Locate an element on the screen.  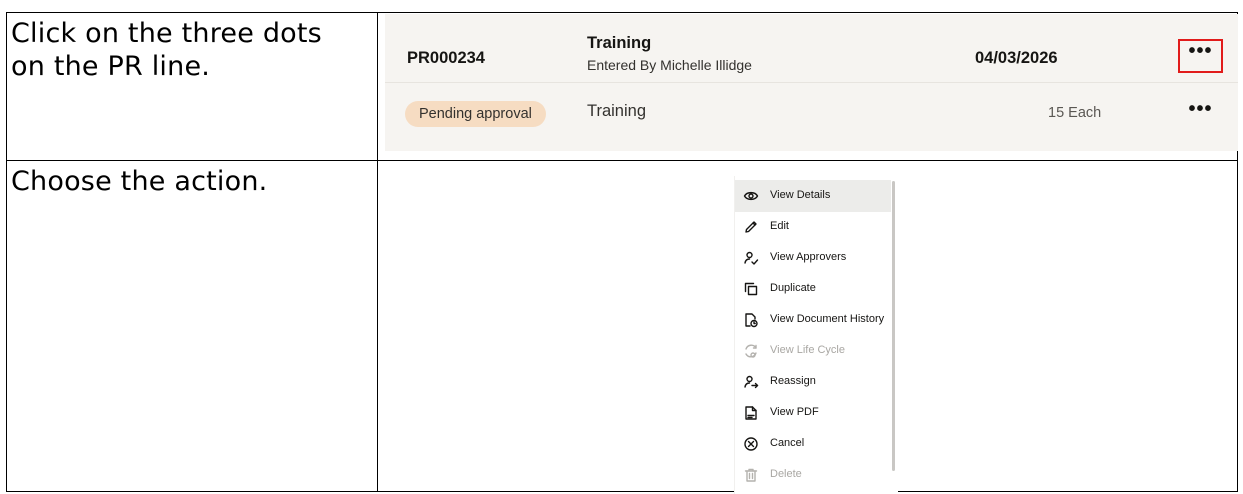
menu-item-view-life-cycle: View Life Cycle is located at coordinates (813, 351).